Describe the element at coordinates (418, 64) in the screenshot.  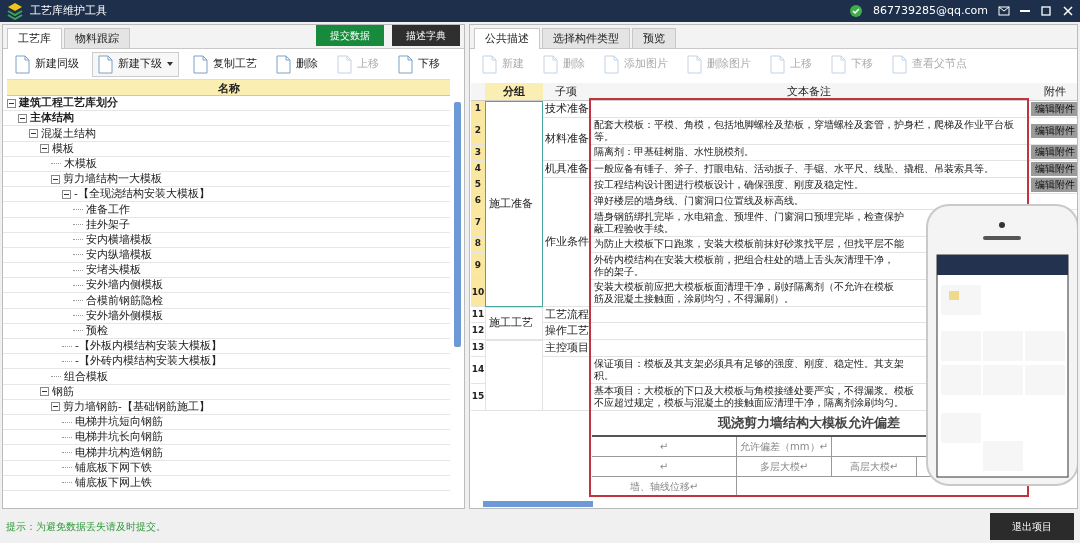
I see `toolbar-button: 下移` at that location.